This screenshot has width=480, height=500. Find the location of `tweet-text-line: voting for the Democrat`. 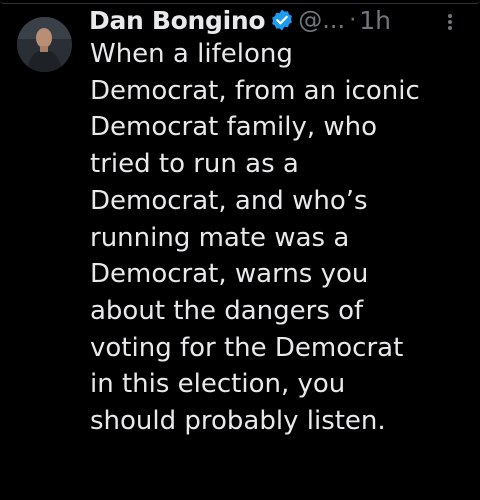

tweet-text-line: voting for the Democrat is located at coordinates (247, 347).